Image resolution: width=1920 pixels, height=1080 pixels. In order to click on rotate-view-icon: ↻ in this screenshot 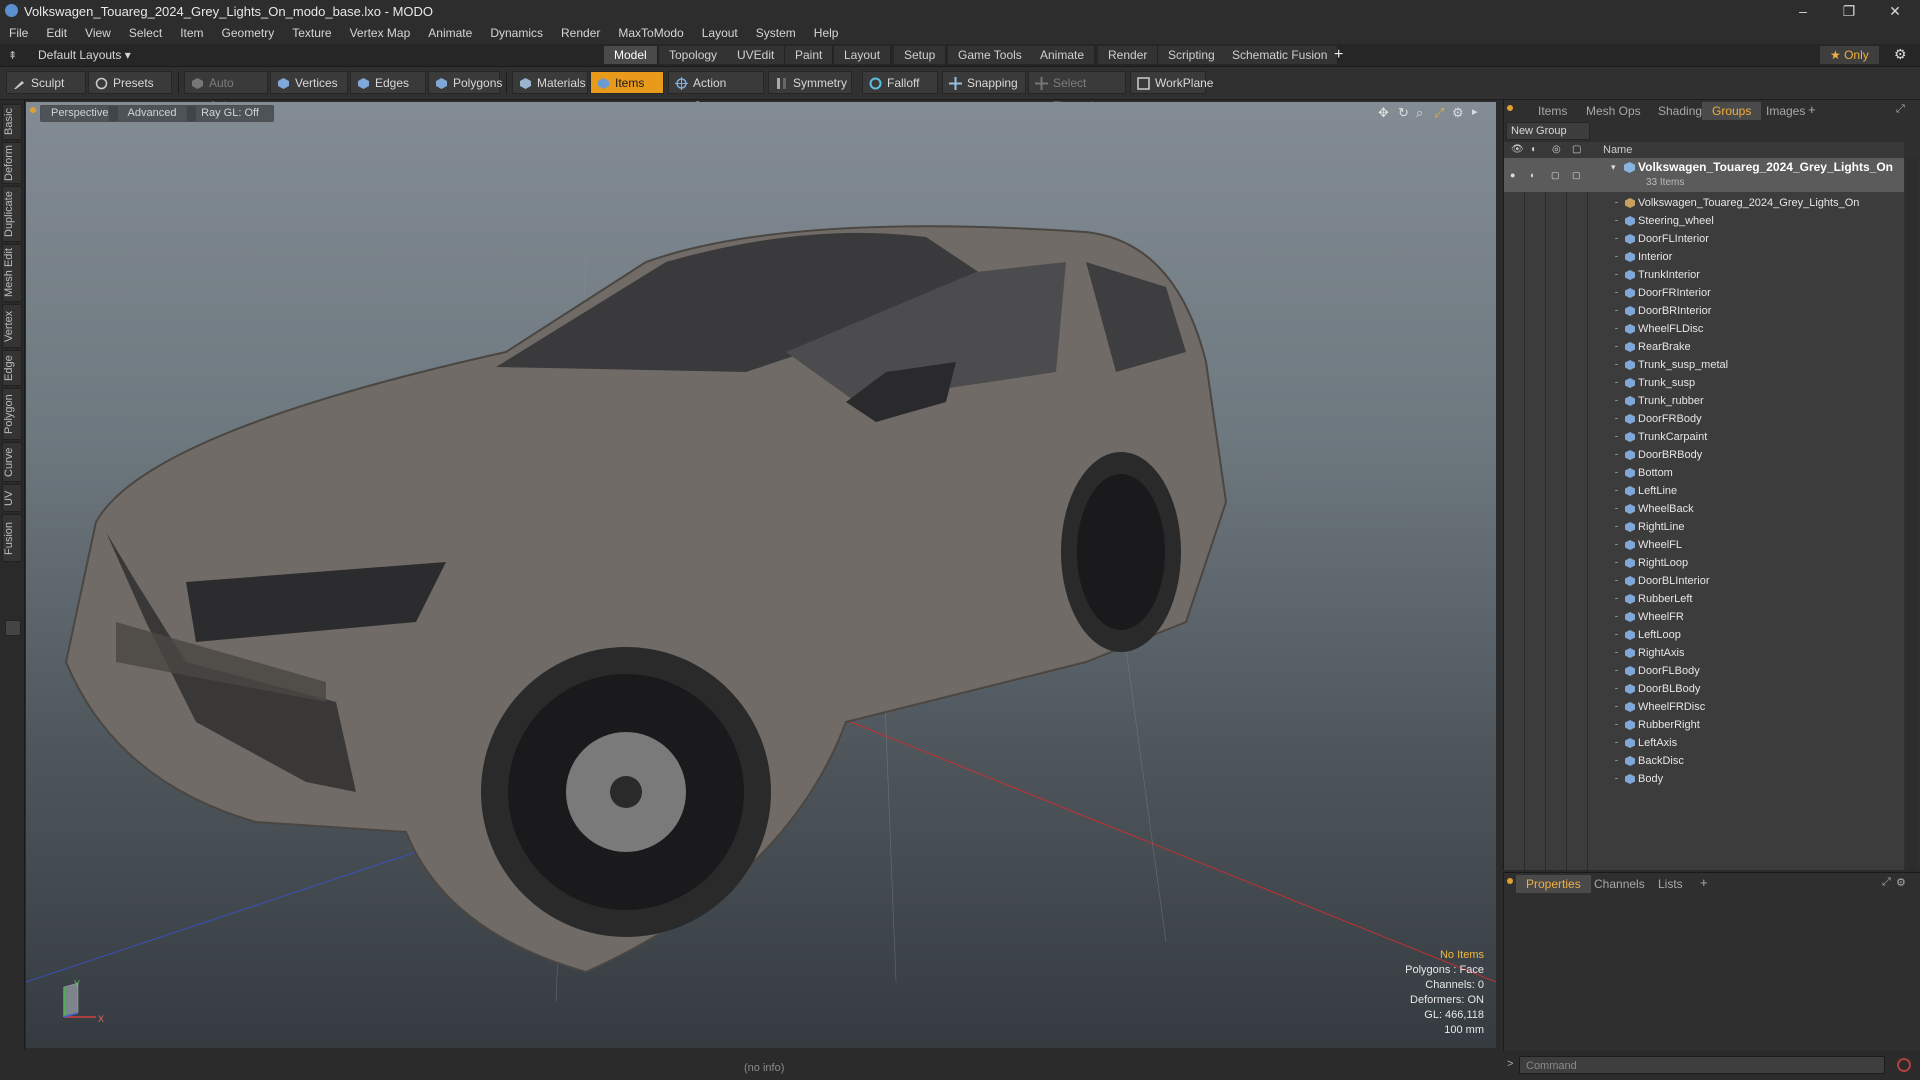, I will do `click(1403, 113)`.